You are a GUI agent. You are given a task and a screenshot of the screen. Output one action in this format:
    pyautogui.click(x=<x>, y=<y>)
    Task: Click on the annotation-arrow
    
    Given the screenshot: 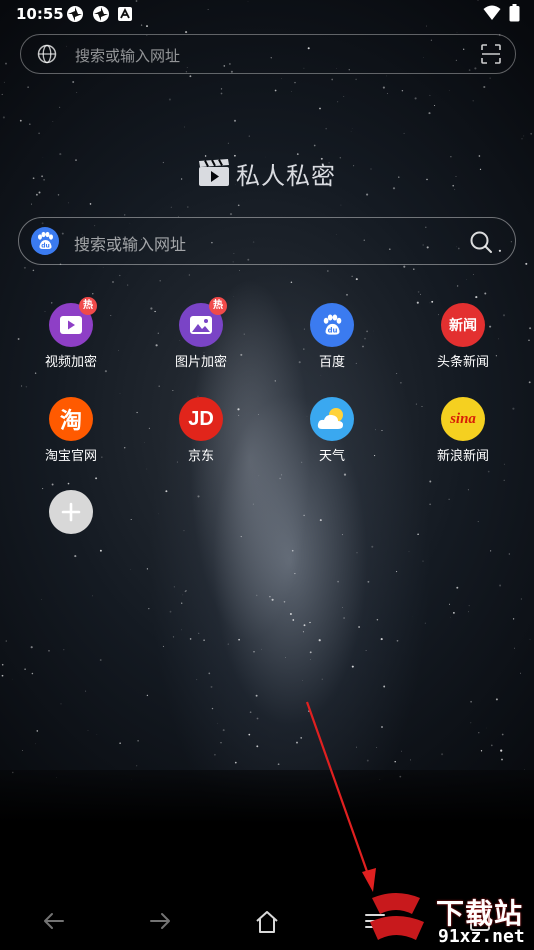 What is the action you would take?
    pyautogui.click(x=340, y=796)
    